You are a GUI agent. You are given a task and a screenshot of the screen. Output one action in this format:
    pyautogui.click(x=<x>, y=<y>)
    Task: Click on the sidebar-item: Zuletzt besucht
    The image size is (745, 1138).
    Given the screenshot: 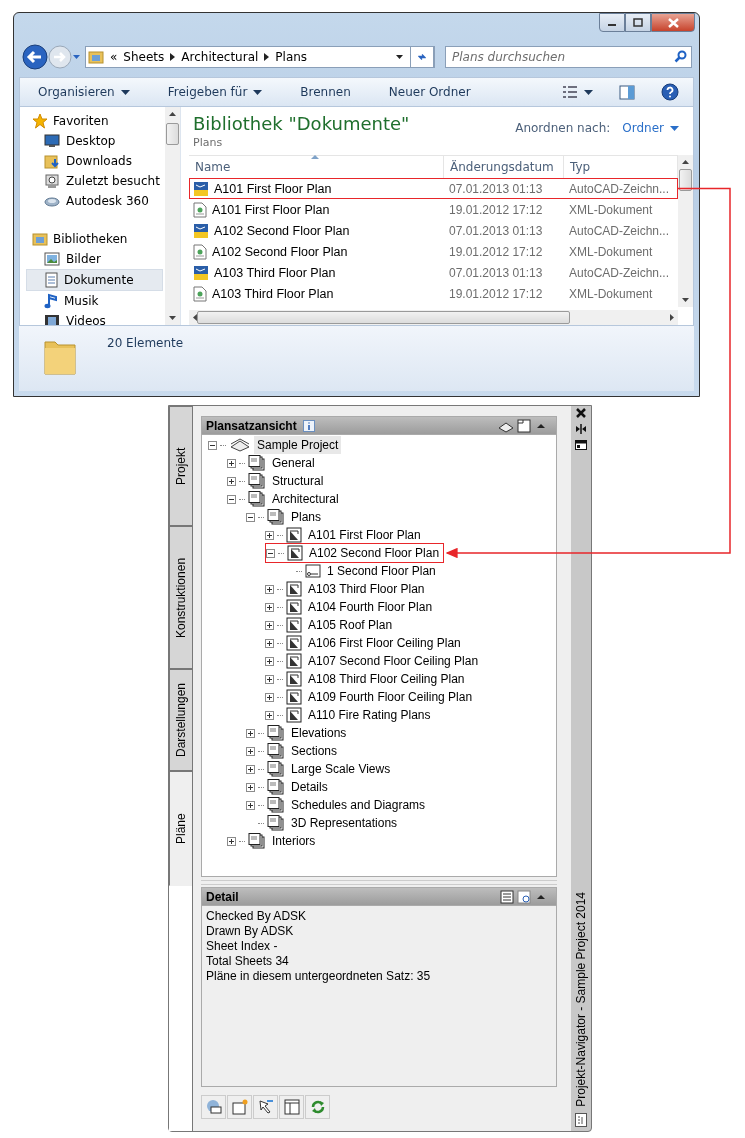 What is the action you would take?
    pyautogui.click(x=94, y=181)
    